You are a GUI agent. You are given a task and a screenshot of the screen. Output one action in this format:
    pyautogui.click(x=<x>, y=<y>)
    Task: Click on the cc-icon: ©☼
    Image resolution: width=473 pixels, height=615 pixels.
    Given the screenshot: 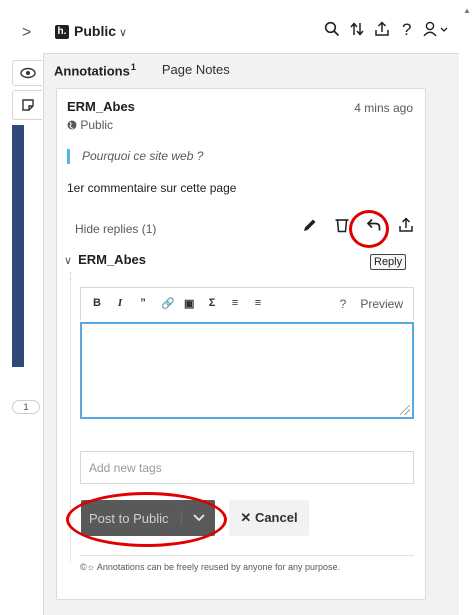 What is the action you would take?
    pyautogui.click(x=87, y=567)
    